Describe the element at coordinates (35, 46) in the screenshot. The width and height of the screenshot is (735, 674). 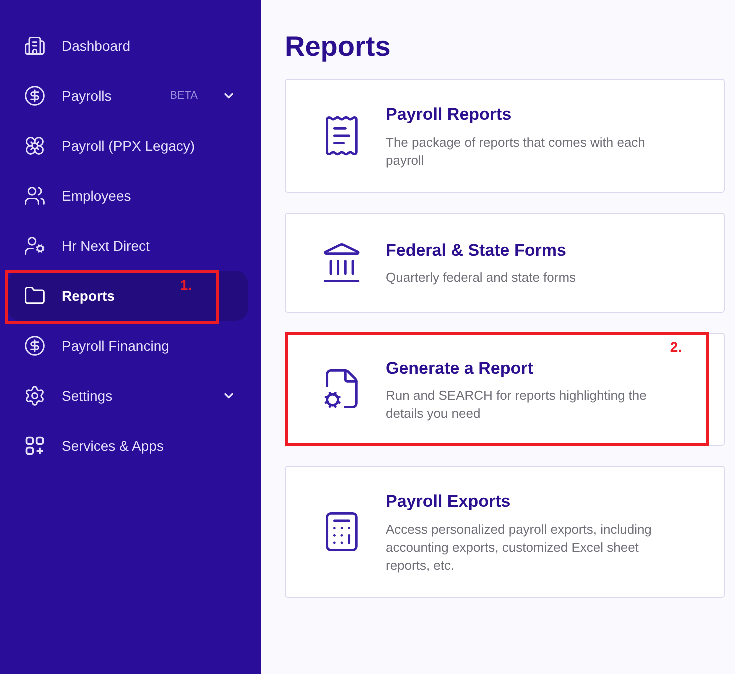
I see `building-icon` at that location.